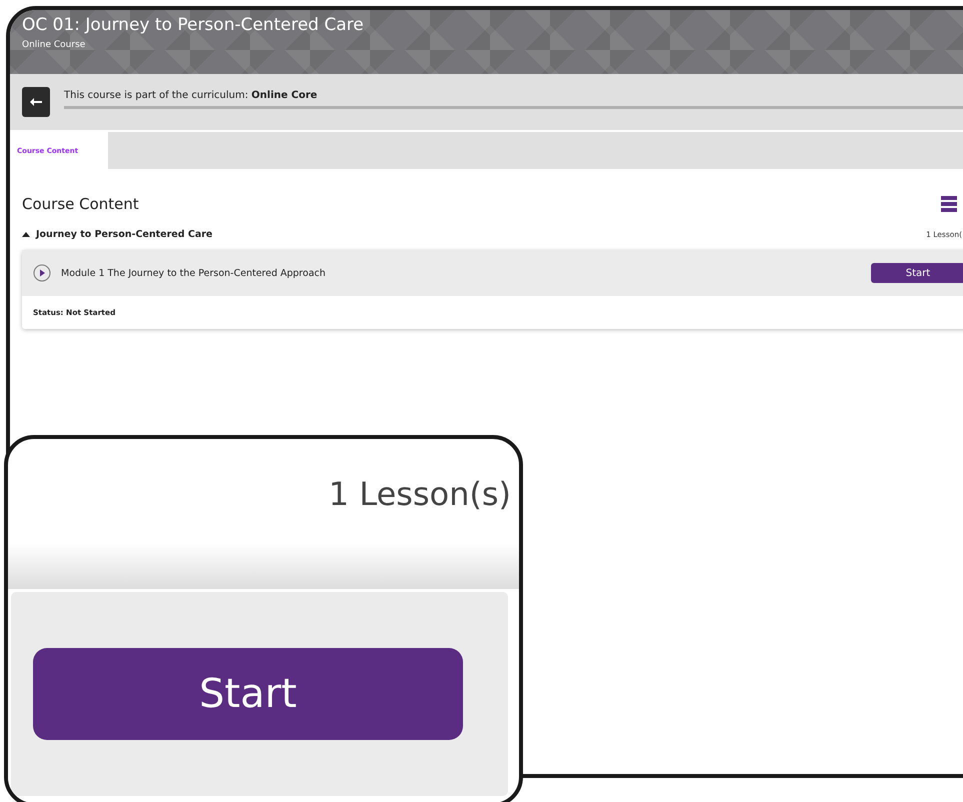 The height and width of the screenshot is (802, 963). I want to click on list-view-icon, so click(949, 204).